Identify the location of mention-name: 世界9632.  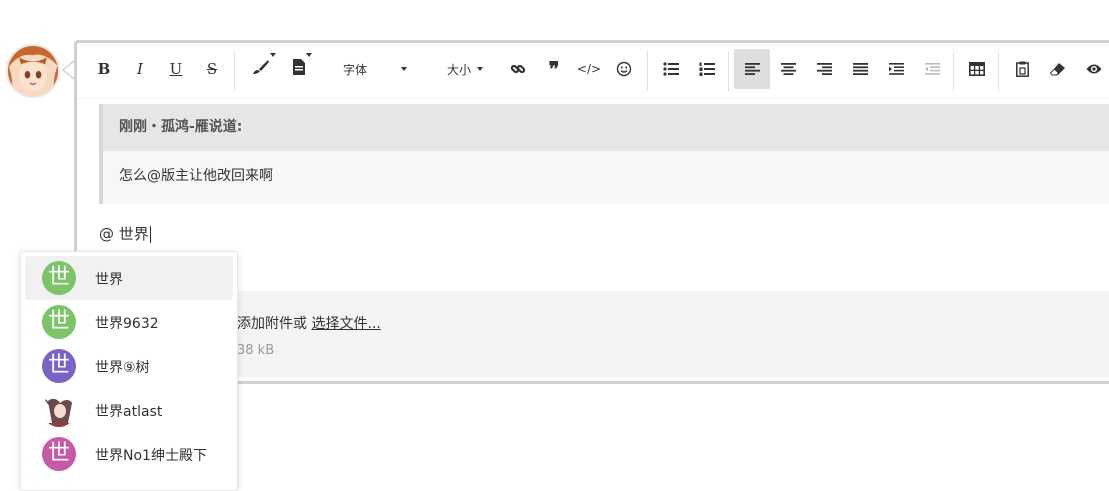
(127, 324).